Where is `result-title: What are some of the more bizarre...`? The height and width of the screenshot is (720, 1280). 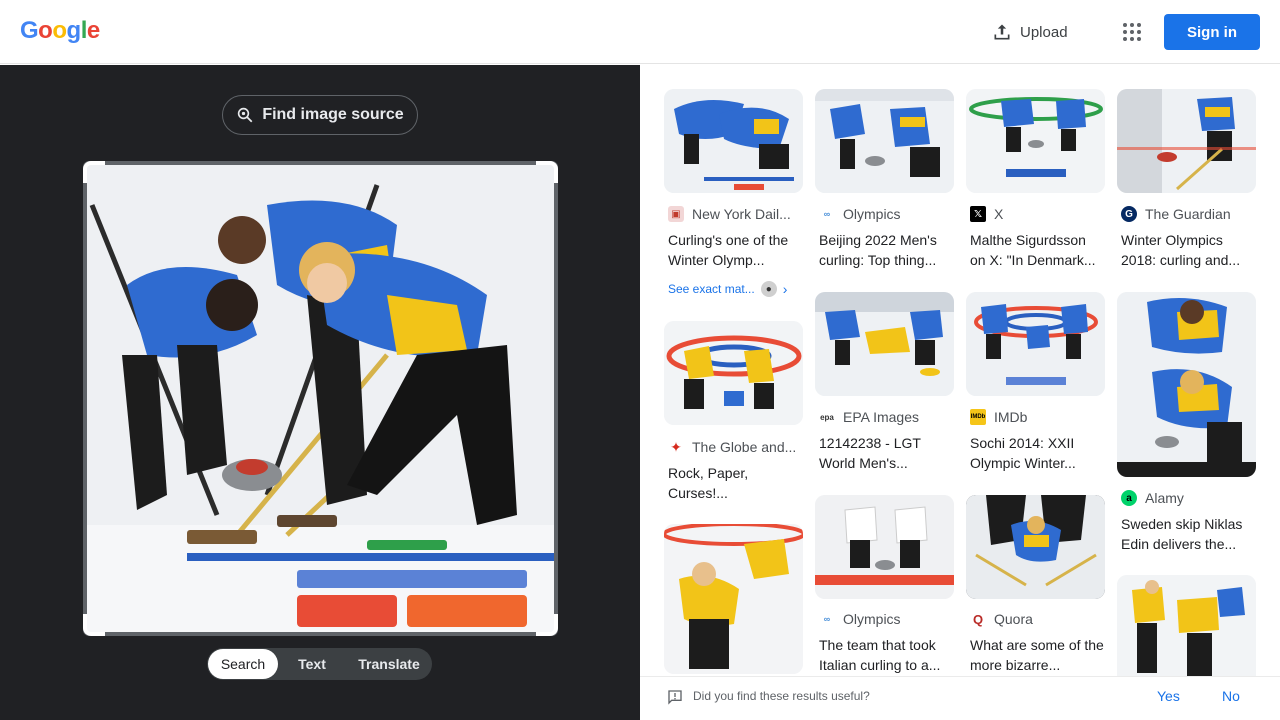
result-title: What are some of the more bizarre... is located at coordinates (1037, 655).